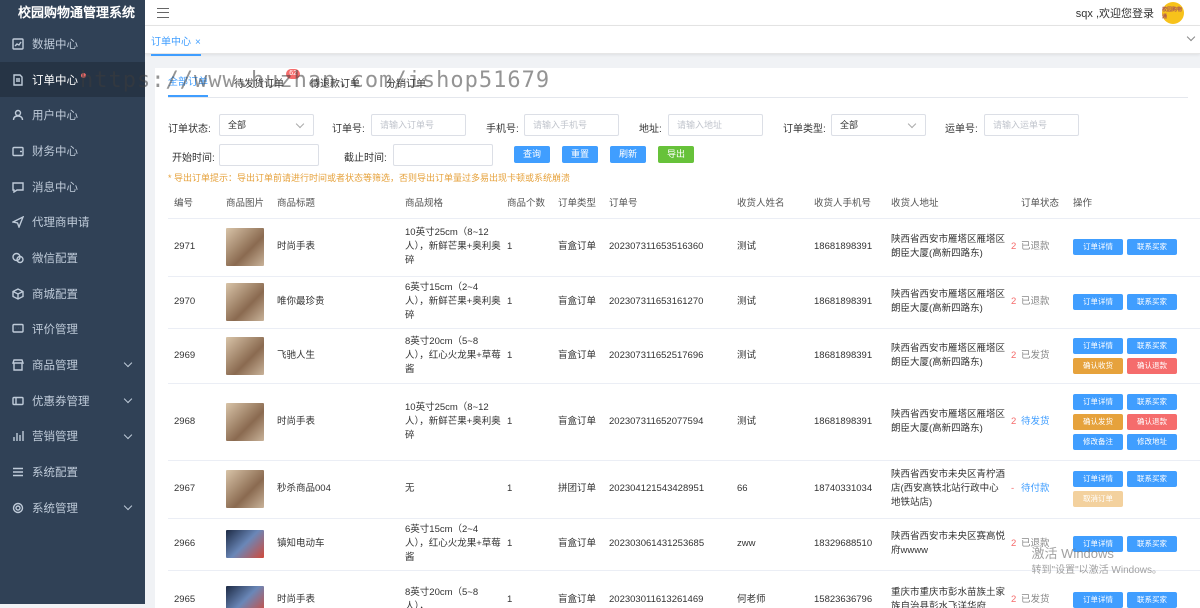 This screenshot has width=1200, height=608. I want to click on receiver-address: 陕西省西安市雁塔区雁塔区朗臣大厦(高新四路东), so click(945, 302).